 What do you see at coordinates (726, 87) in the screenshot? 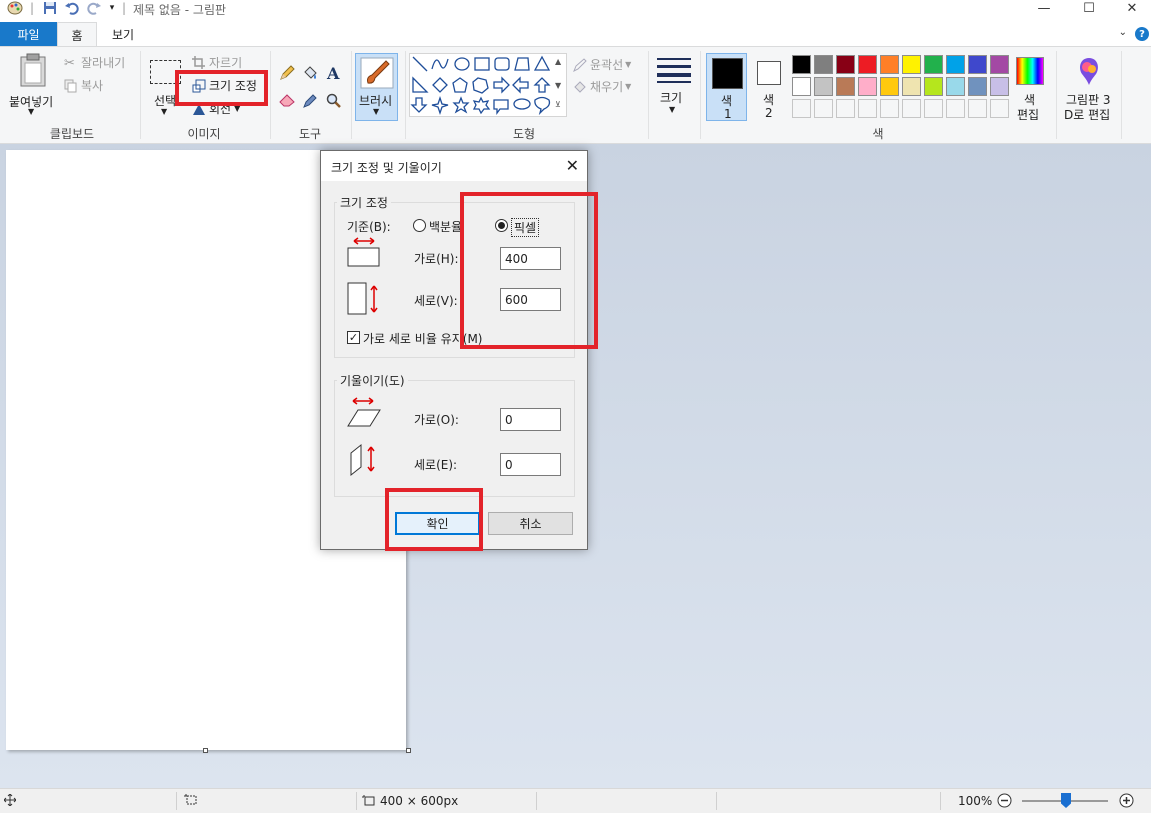
I see `color1-button: 색 1` at bounding box center [726, 87].